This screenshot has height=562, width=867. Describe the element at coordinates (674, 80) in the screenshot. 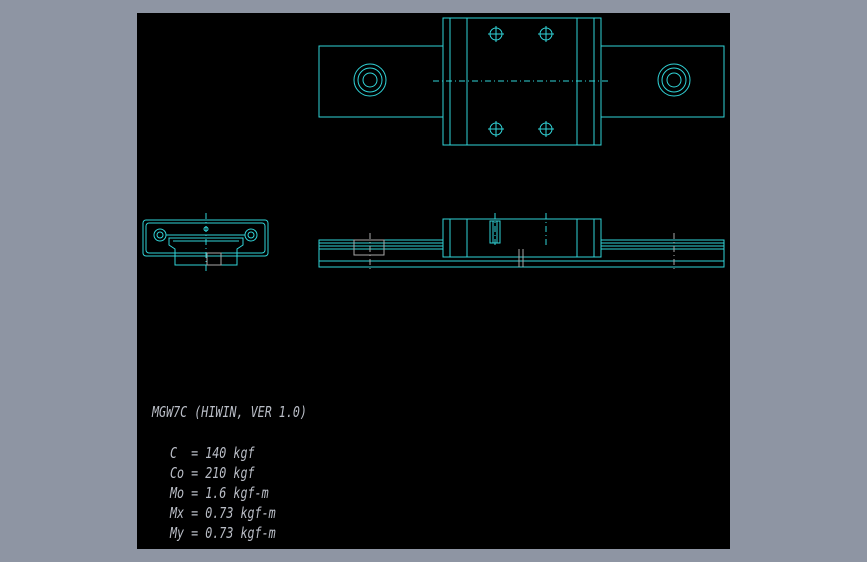

I see `rail-hole-right` at that location.